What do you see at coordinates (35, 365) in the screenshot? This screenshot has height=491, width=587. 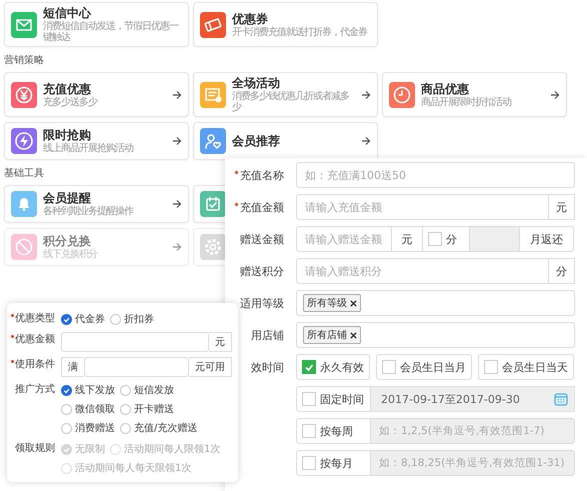 I see `field-label: 使用条件` at bounding box center [35, 365].